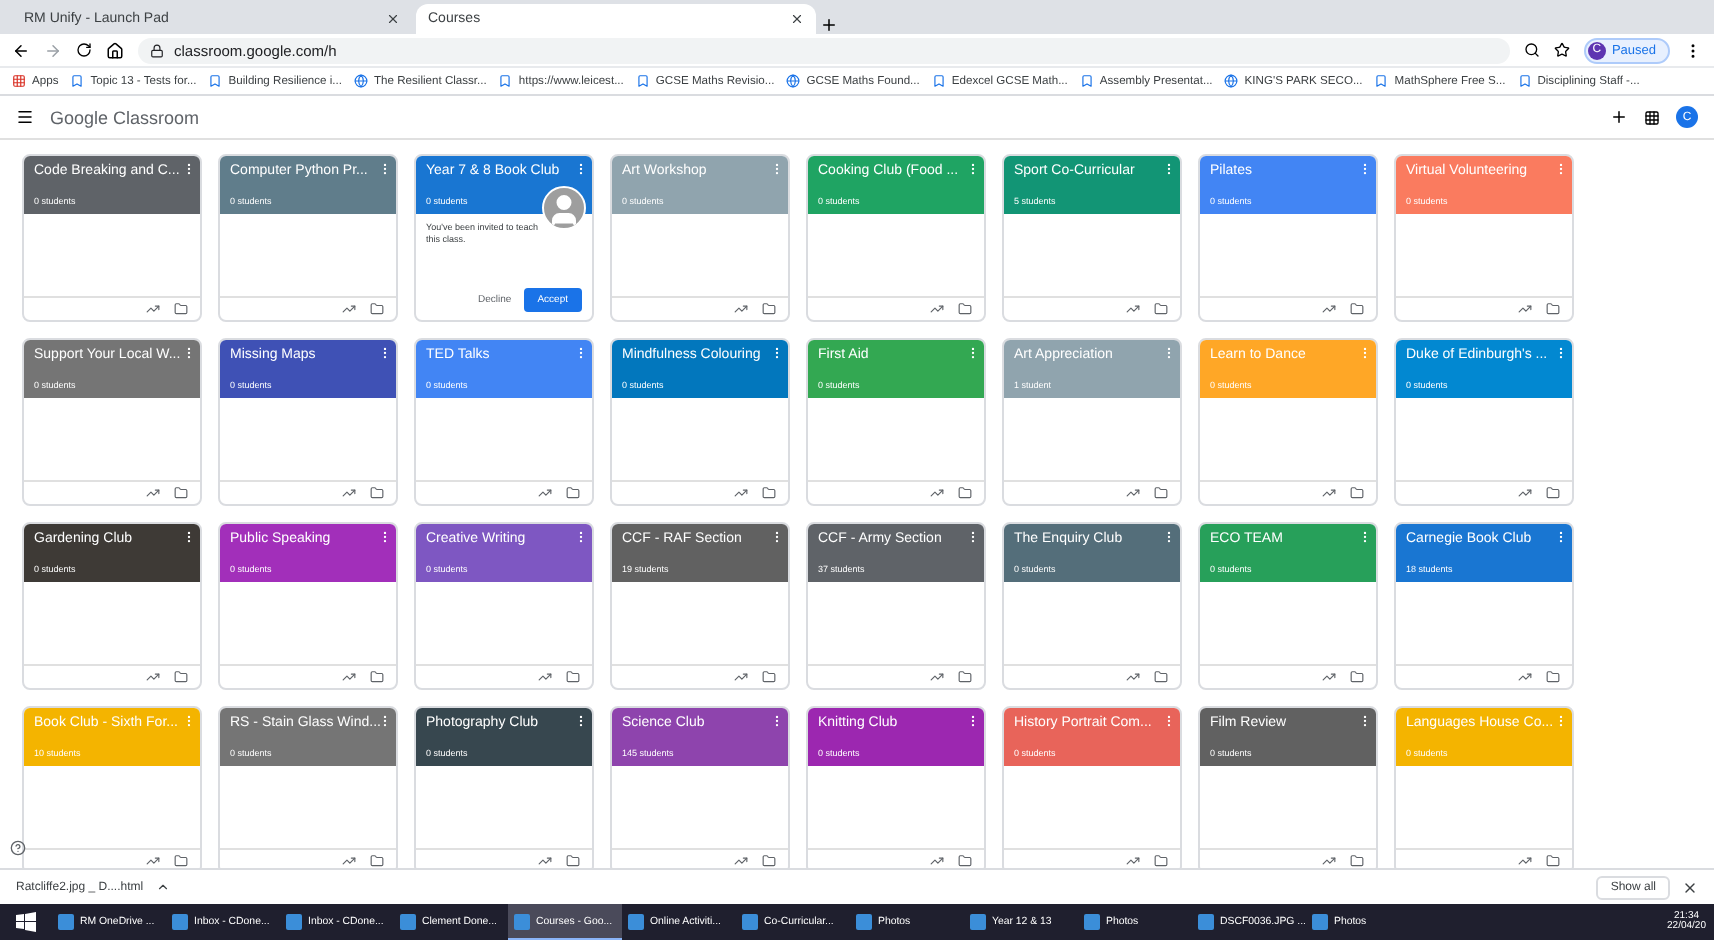 This screenshot has width=1714, height=940. Describe the element at coordinates (84, 50) in the screenshot. I see `reload-icon` at that location.